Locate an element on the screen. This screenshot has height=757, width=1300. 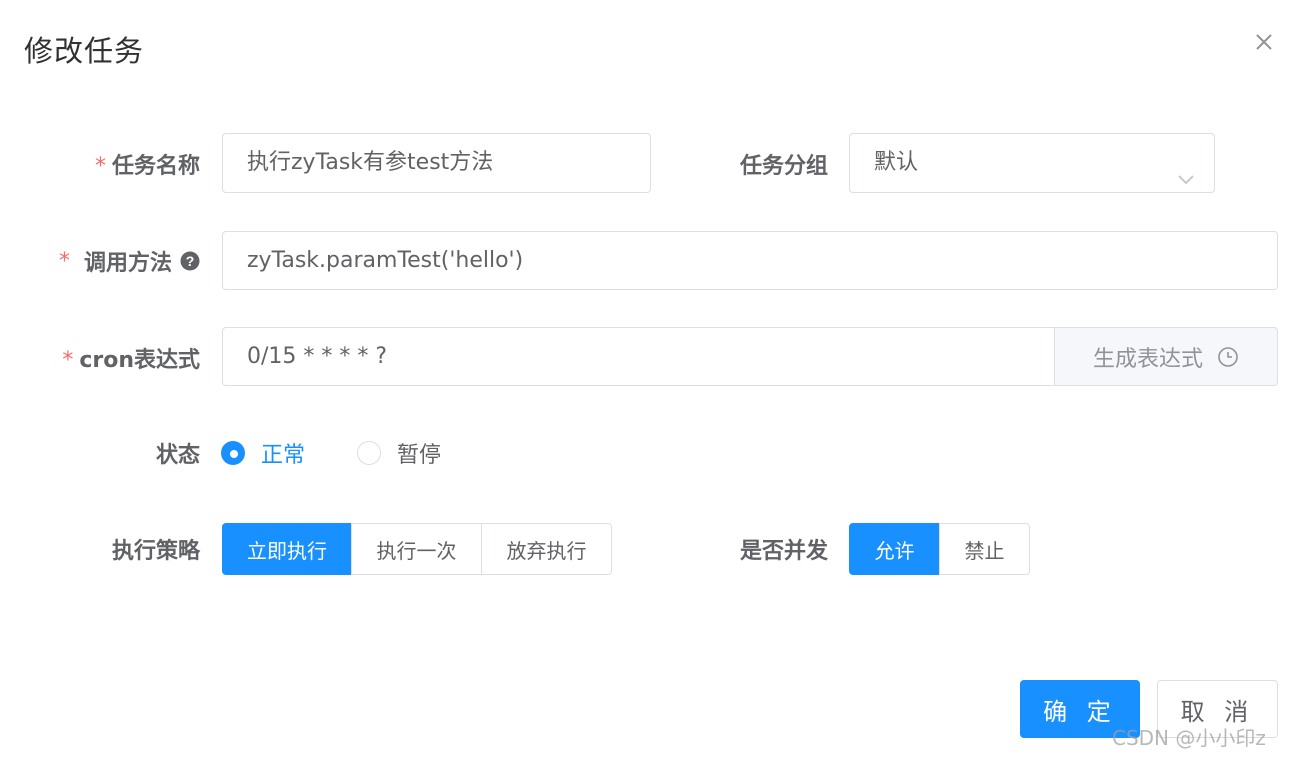
job-name-label: * 任务名称 is located at coordinates (130, 164).